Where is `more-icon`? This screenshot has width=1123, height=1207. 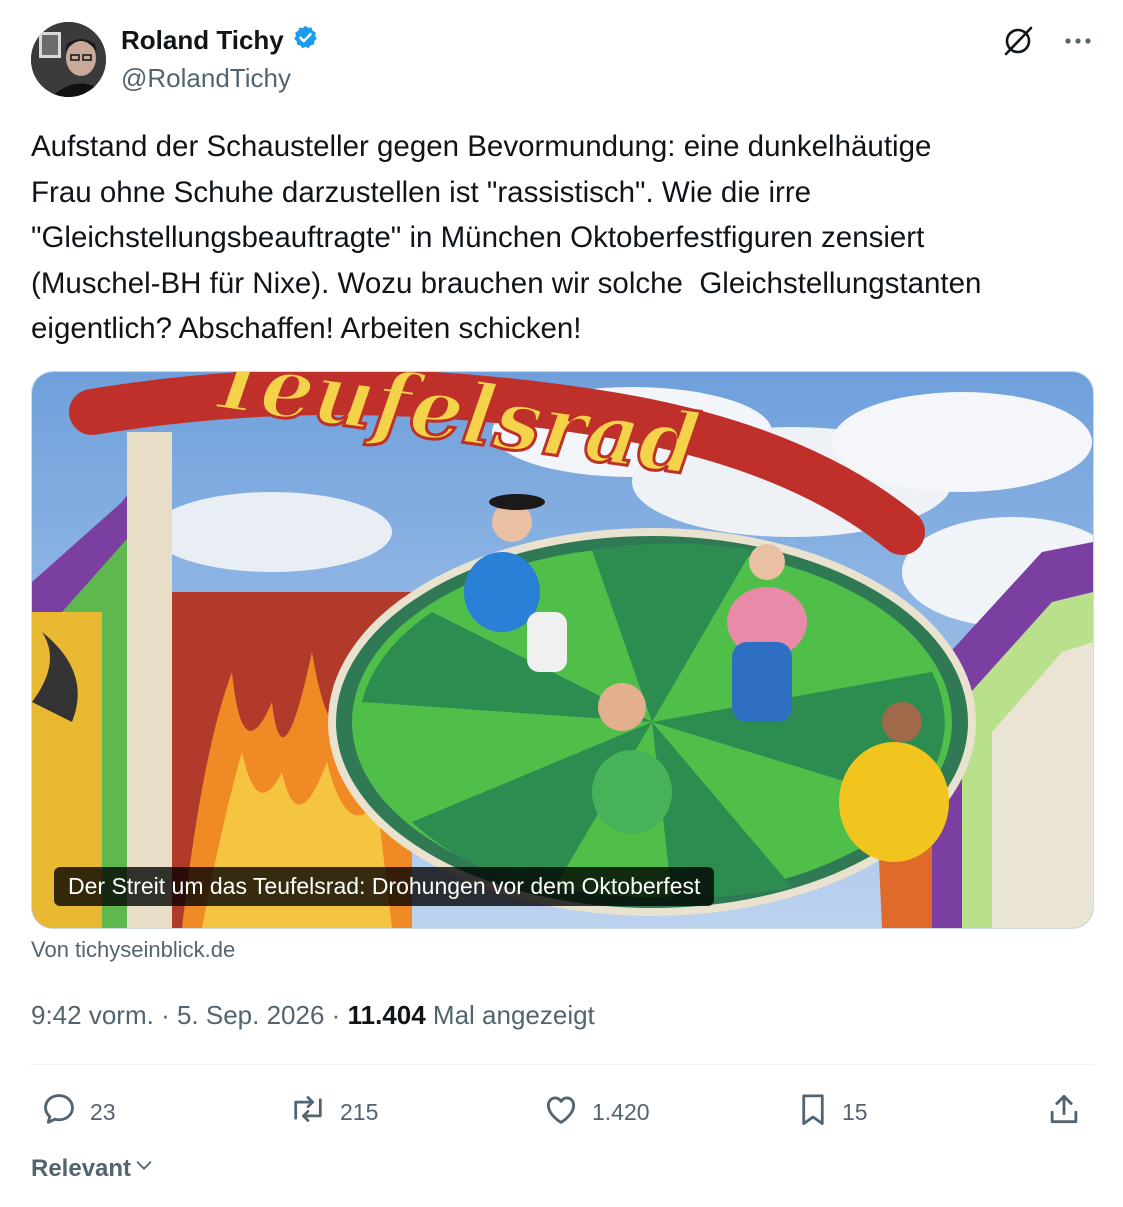 more-icon is located at coordinates (1078, 43).